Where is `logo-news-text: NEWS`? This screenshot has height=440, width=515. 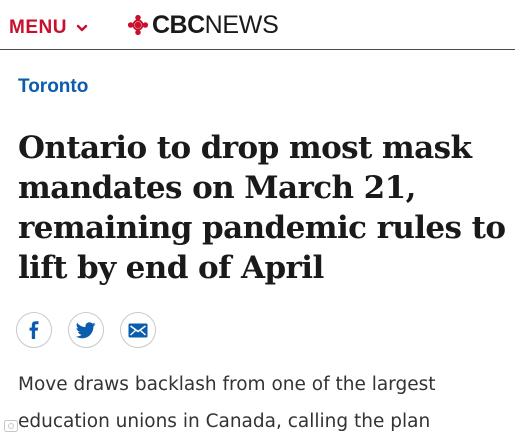 logo-news-text: NEWS is located at coordinates (241, 25).